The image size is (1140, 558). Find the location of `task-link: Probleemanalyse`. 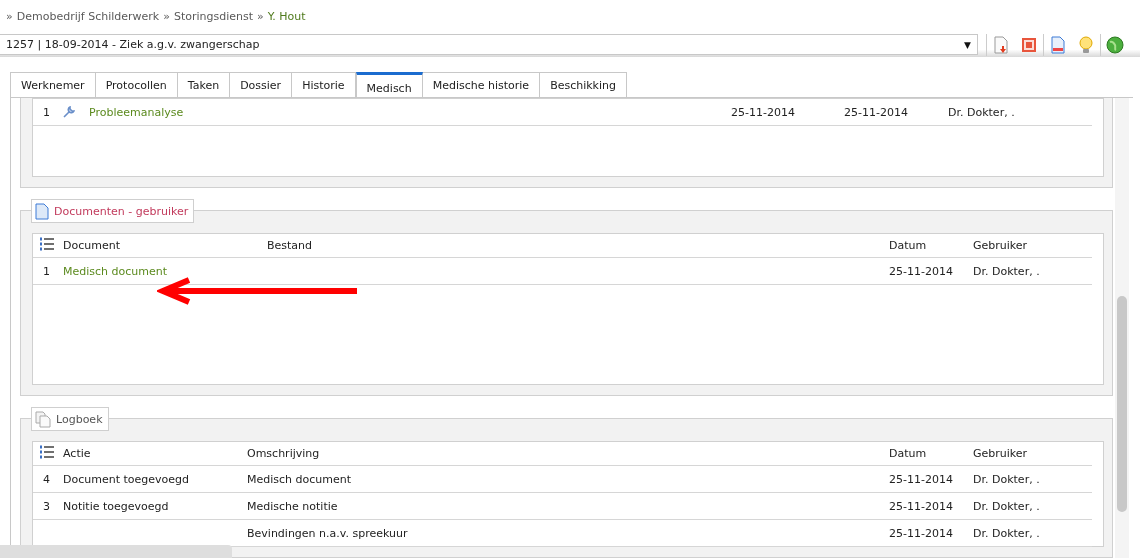

task-link: Probleemanalyse is located at coordinates (410, 112).